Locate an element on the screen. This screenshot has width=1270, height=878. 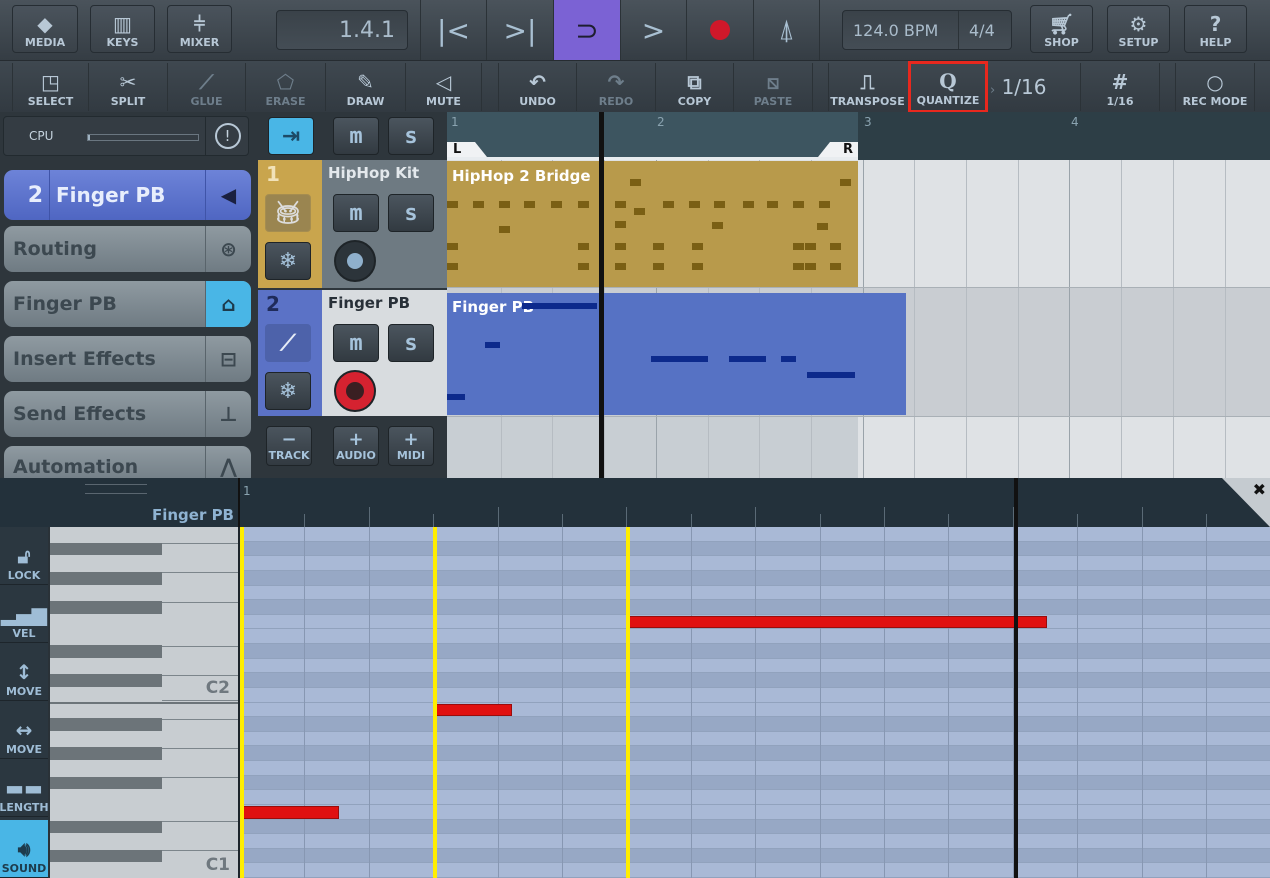
ruler-tick is located at coordinates (1142, 517).